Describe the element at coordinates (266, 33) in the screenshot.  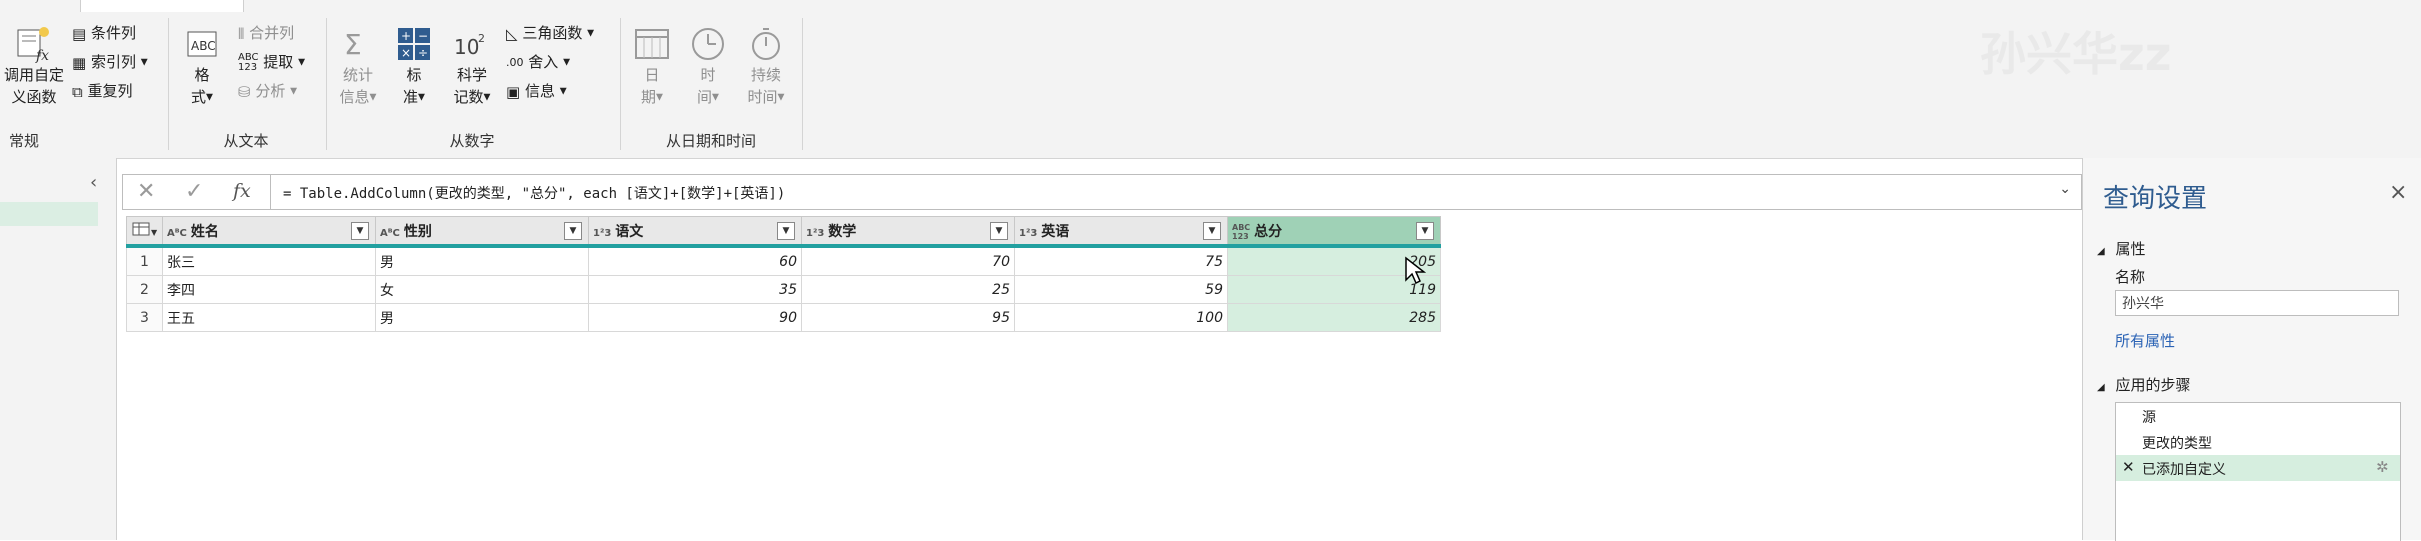
I see `merge-columns-button: ⫴ 合并列` at that location.